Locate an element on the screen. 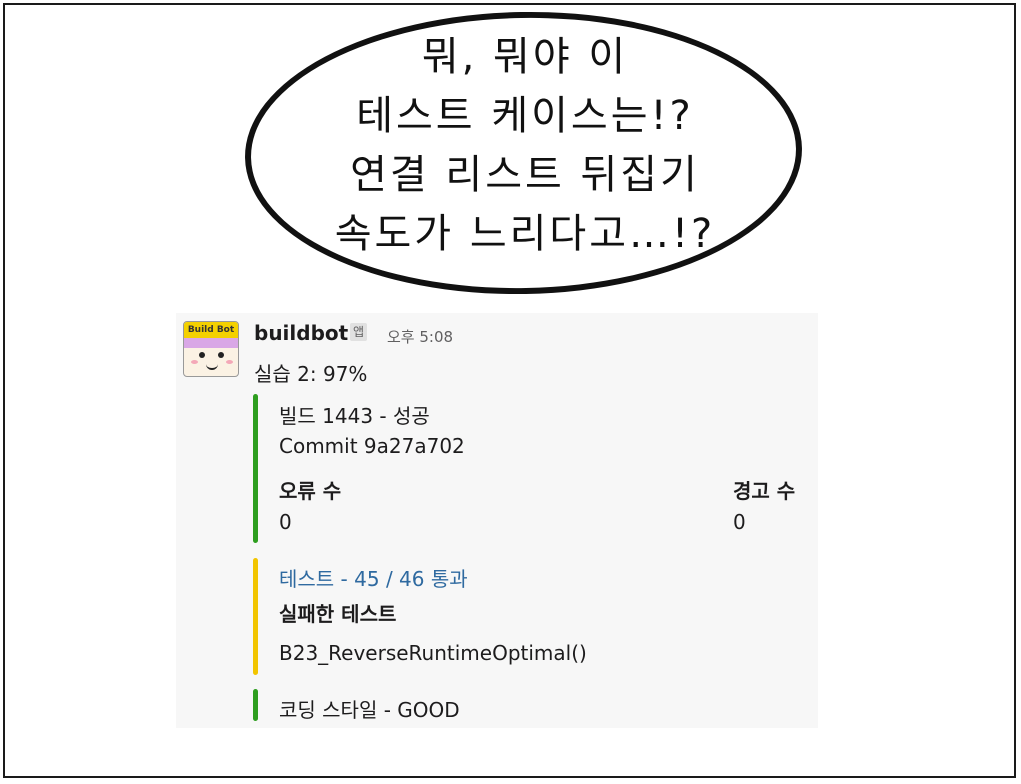 The height and width of the screenshot is (784, 1021). attachment-bar-style is located at coordinates (255, 705).